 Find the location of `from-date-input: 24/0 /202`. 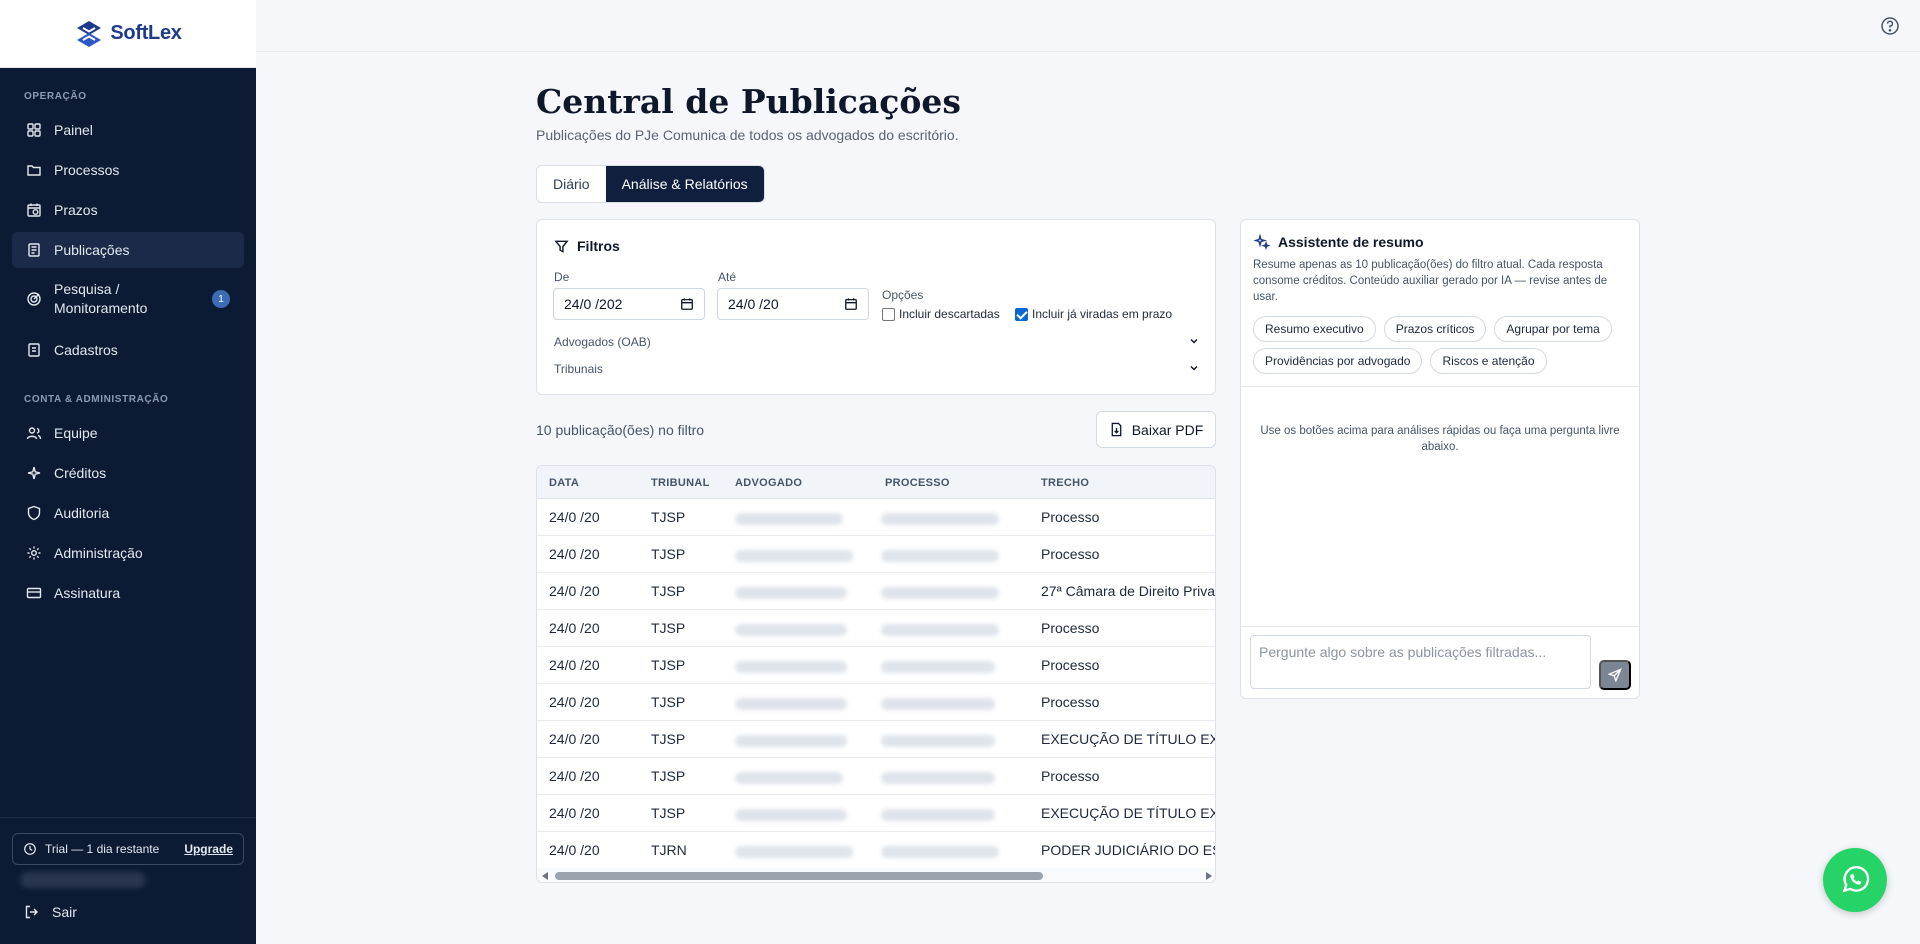

from-date-input: 24/0 /202 is located at coordinates (629, 304).